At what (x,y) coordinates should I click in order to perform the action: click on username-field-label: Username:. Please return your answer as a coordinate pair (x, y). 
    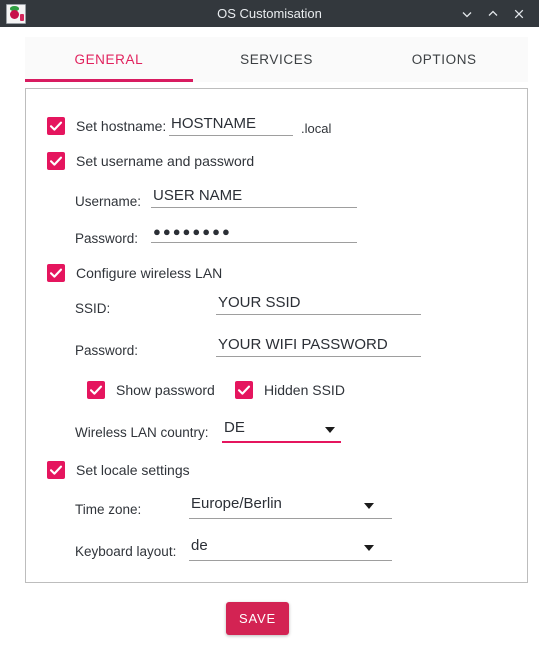
    Looking at the image, I should click on (108, 201).